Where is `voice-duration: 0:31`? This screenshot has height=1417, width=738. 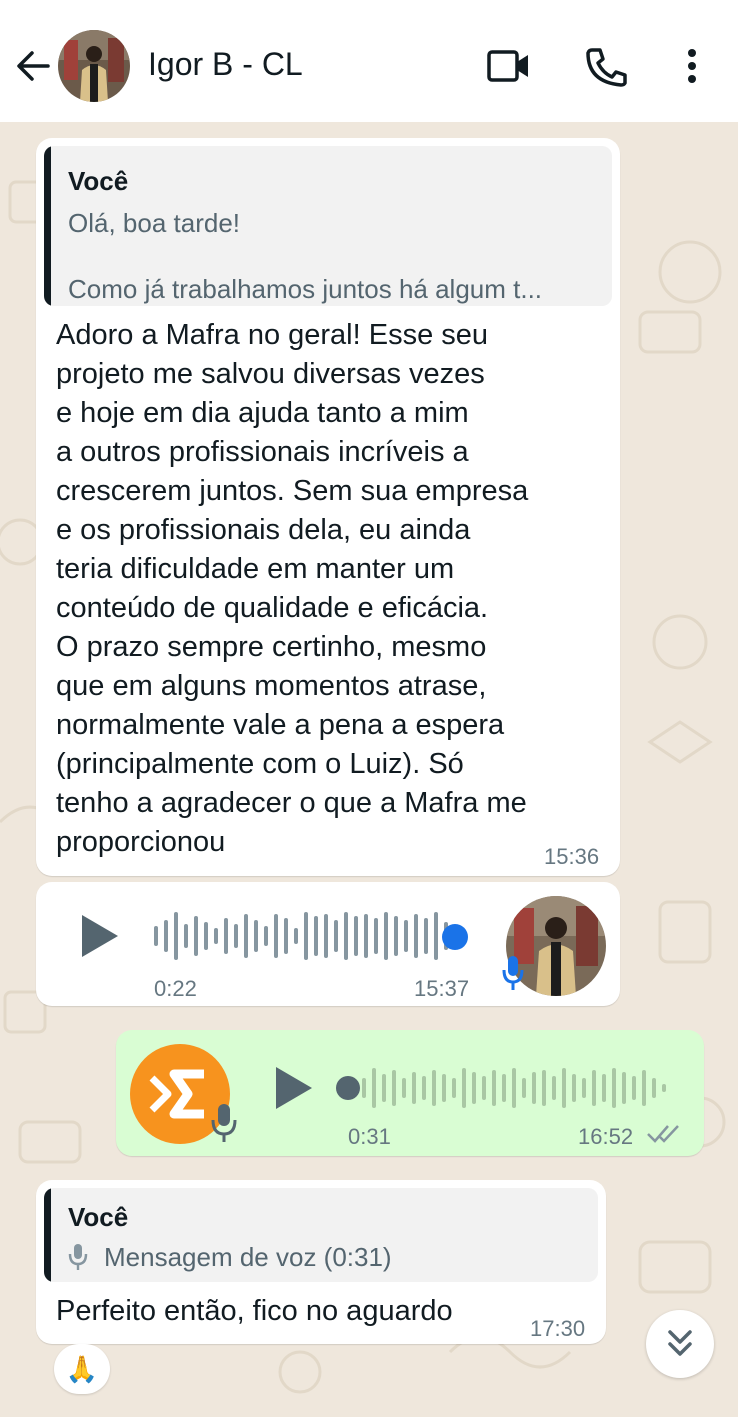
voice-duration: 0:31 is located at coordinates (369, 1136).